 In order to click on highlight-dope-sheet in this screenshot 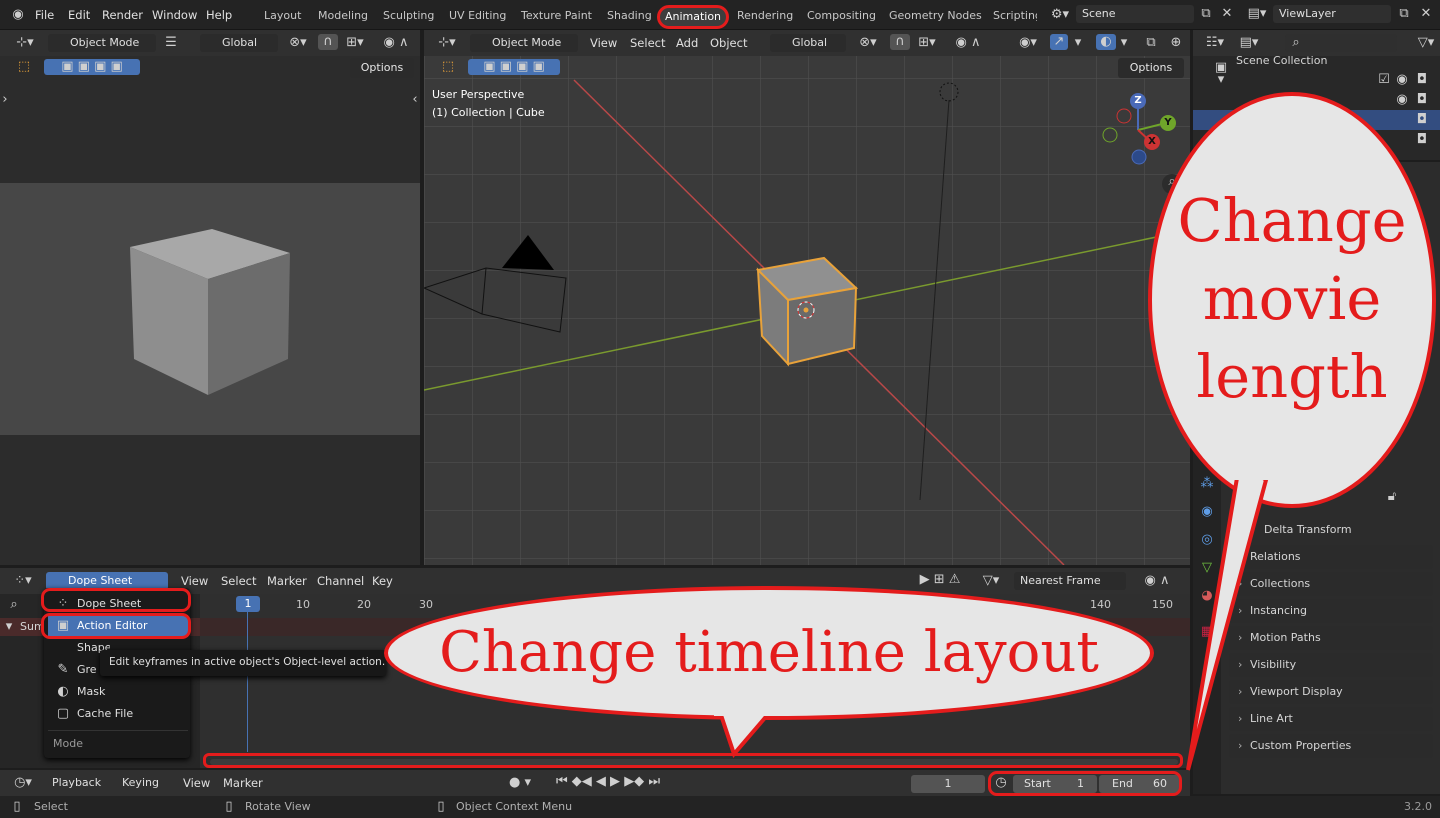, I will do `click(116, 600)`.